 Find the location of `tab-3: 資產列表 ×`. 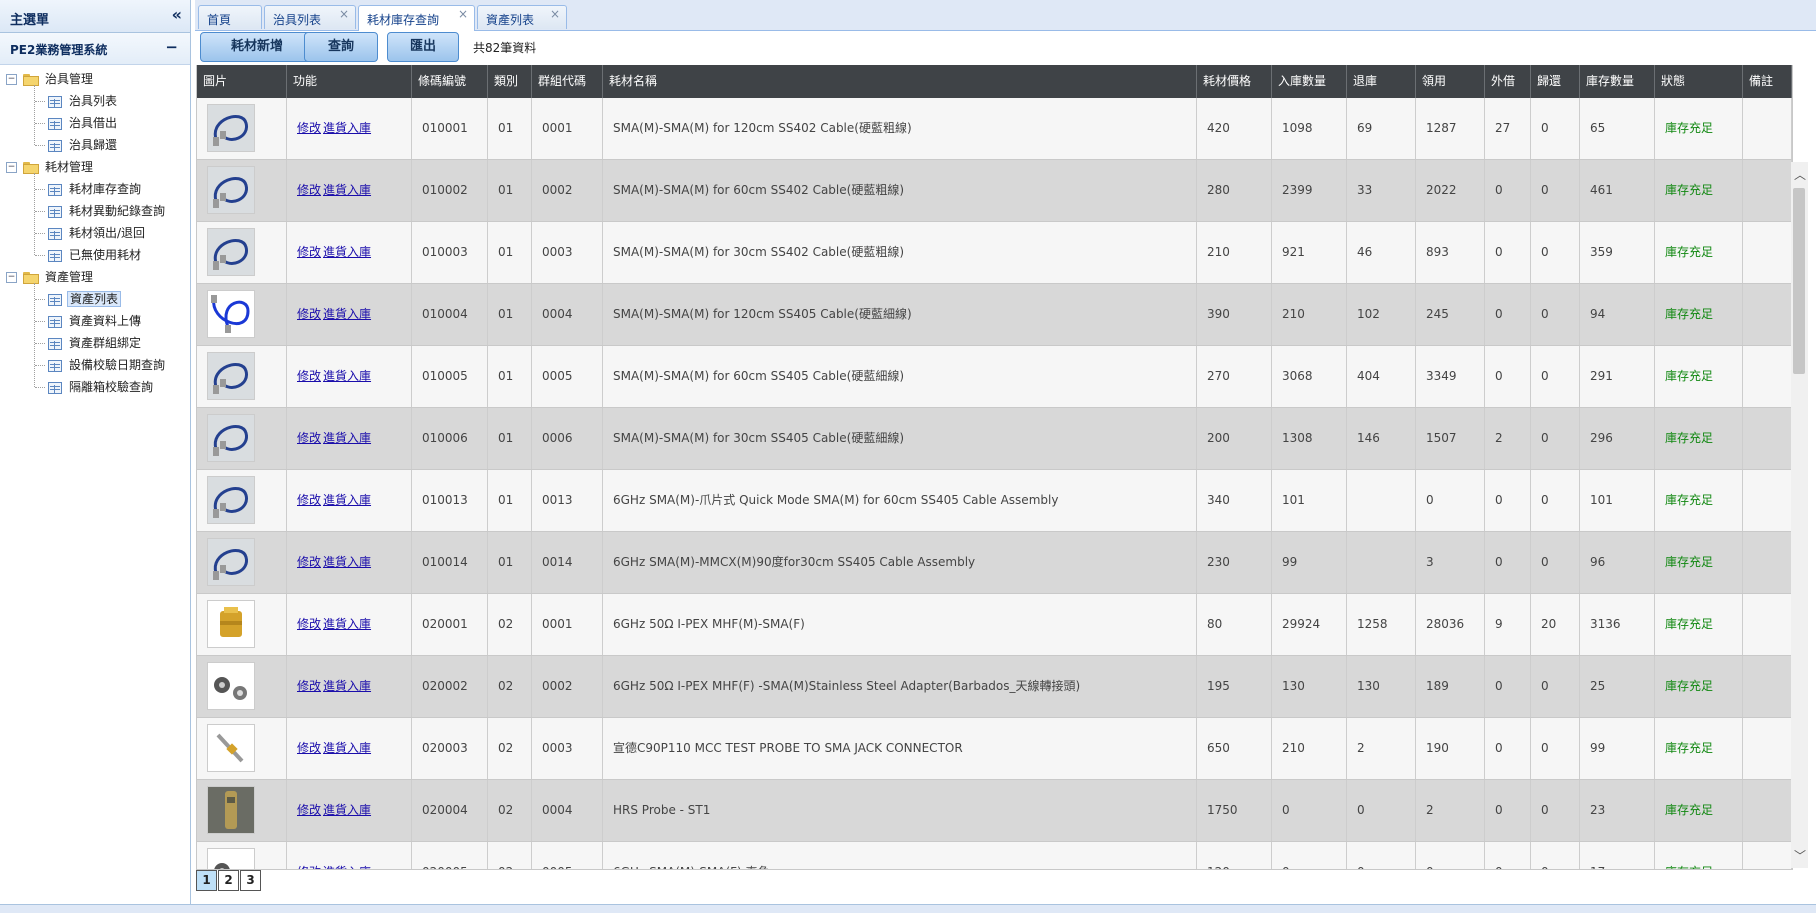

tab-3: 資產列表 × is located at coordinates (522, 17).